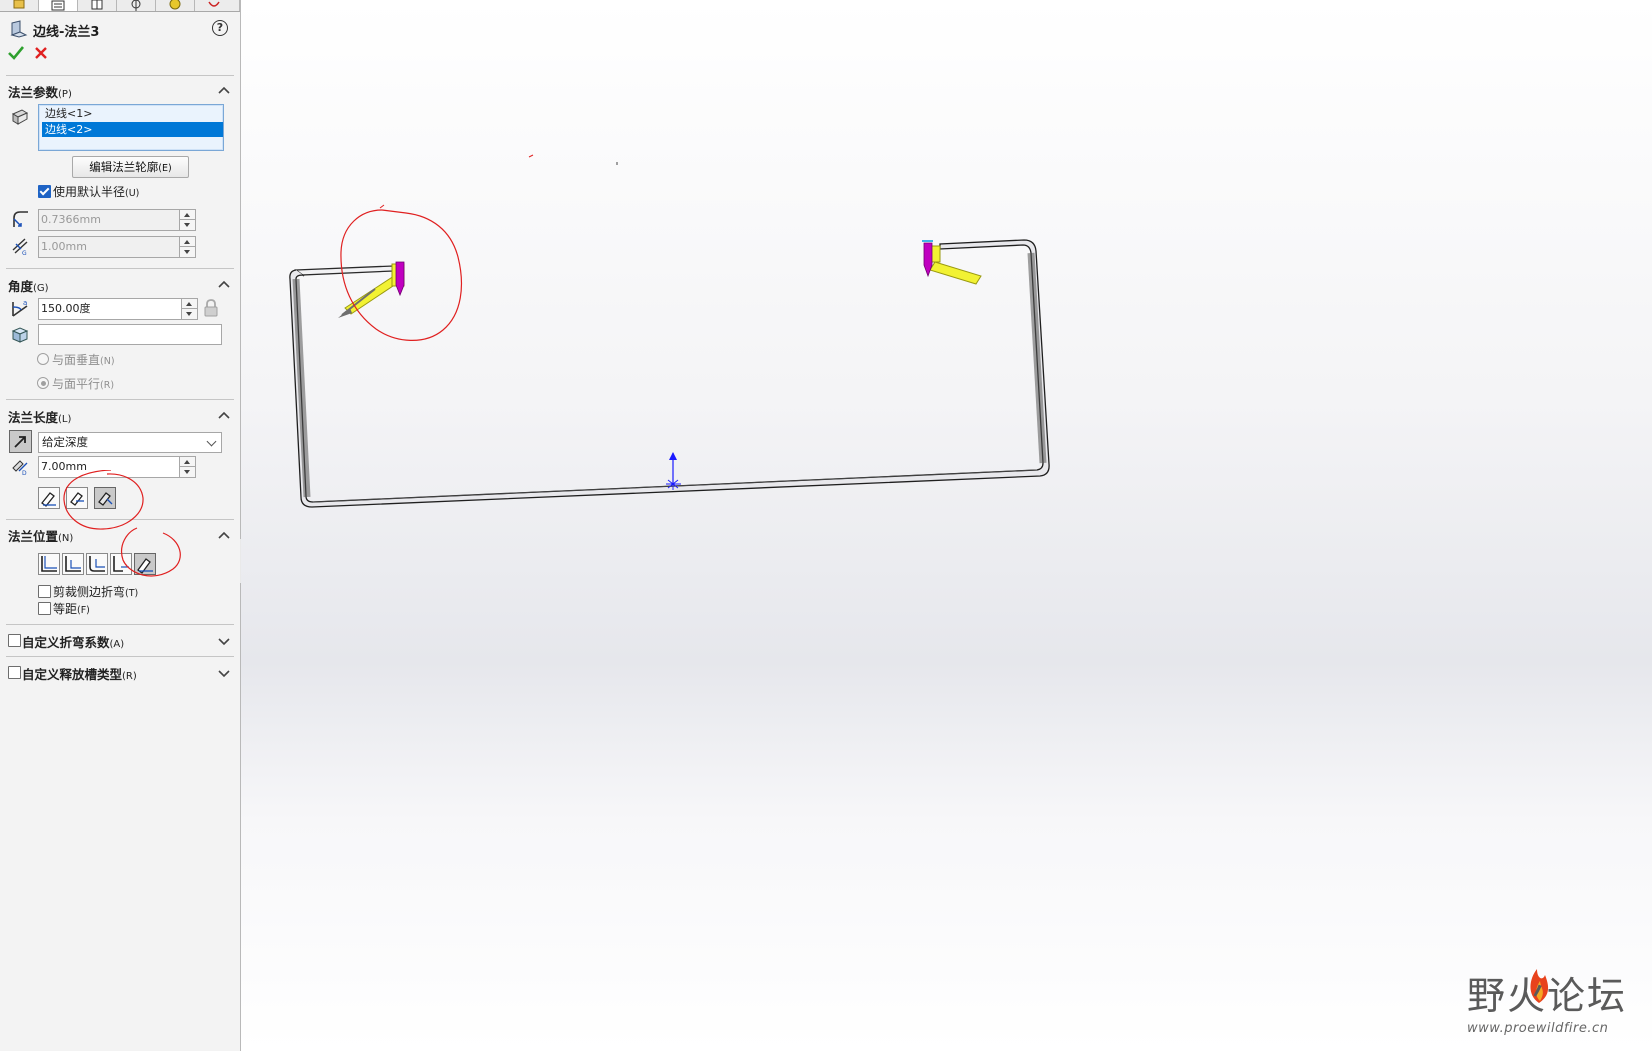 This screenshot has height=1051, width=1652. What do you see at coordinates (1547, 996) in the screenshot?
I see `watermark-text: 野火论坛` at bounding box center [1547, 996].